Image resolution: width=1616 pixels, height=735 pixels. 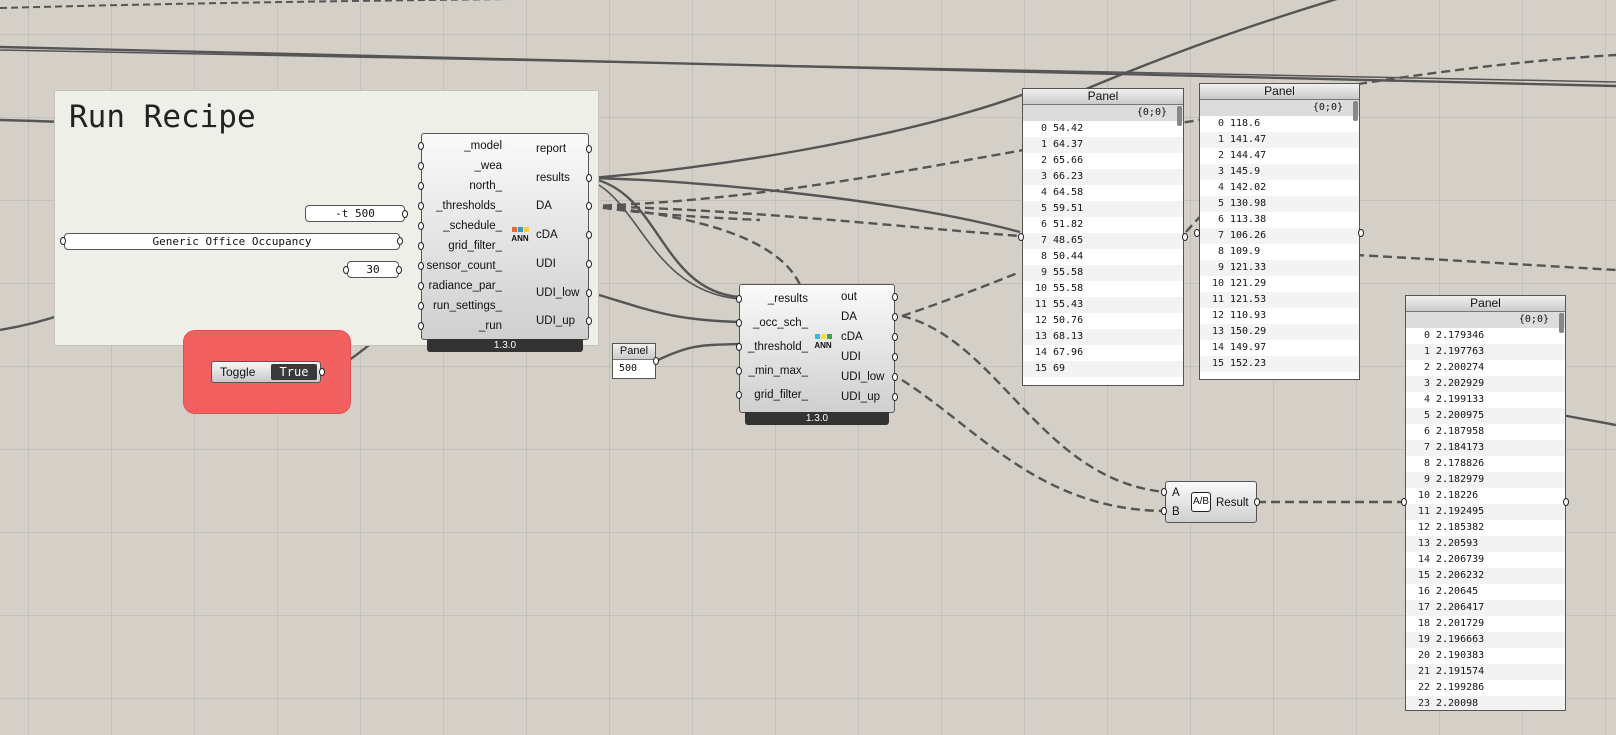 What do you see at coordinates (547, 235) in the screenshot?
I see `annual-daylight-output-cda: cDA` at bounding box center [547, 235].